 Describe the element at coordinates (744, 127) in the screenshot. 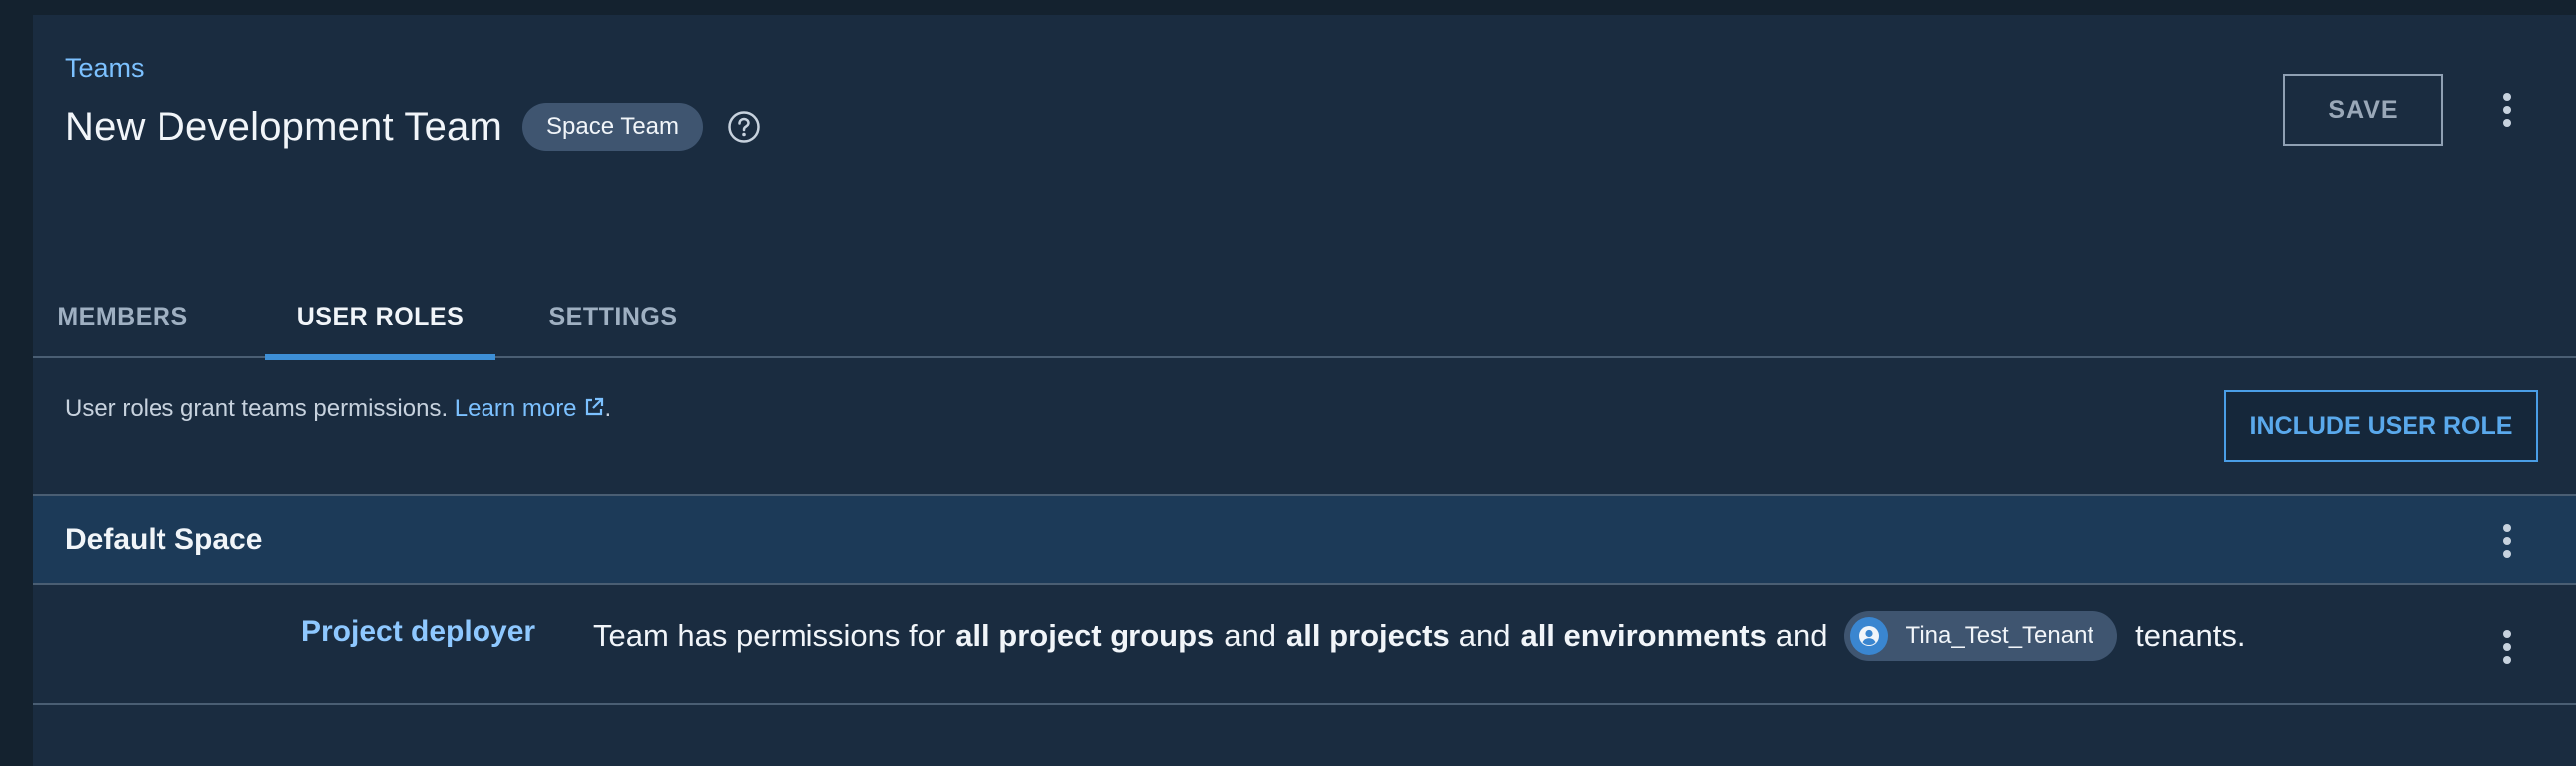

I see `help-icon` at that location.